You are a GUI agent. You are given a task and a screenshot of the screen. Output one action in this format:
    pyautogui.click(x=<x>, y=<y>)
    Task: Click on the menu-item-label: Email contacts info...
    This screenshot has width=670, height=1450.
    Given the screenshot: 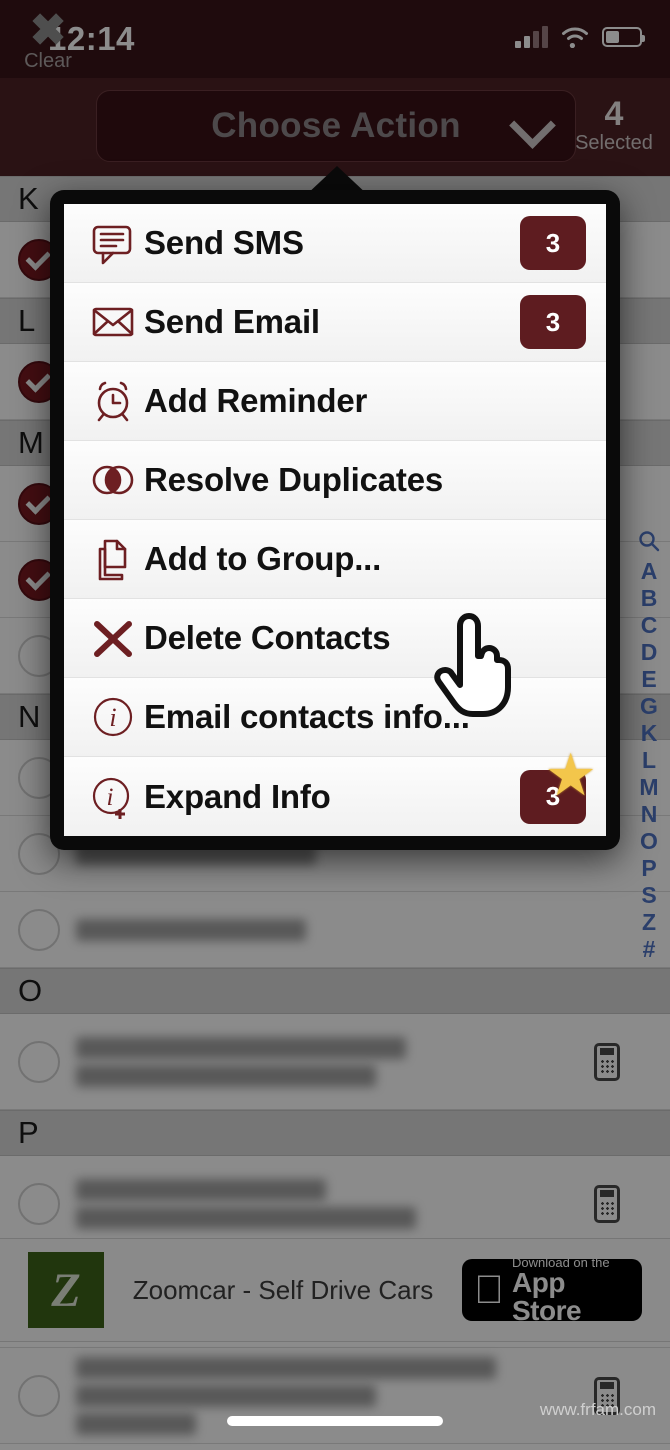 What is the action you would take?
    pyautogui.click(x=307, y=716)
    